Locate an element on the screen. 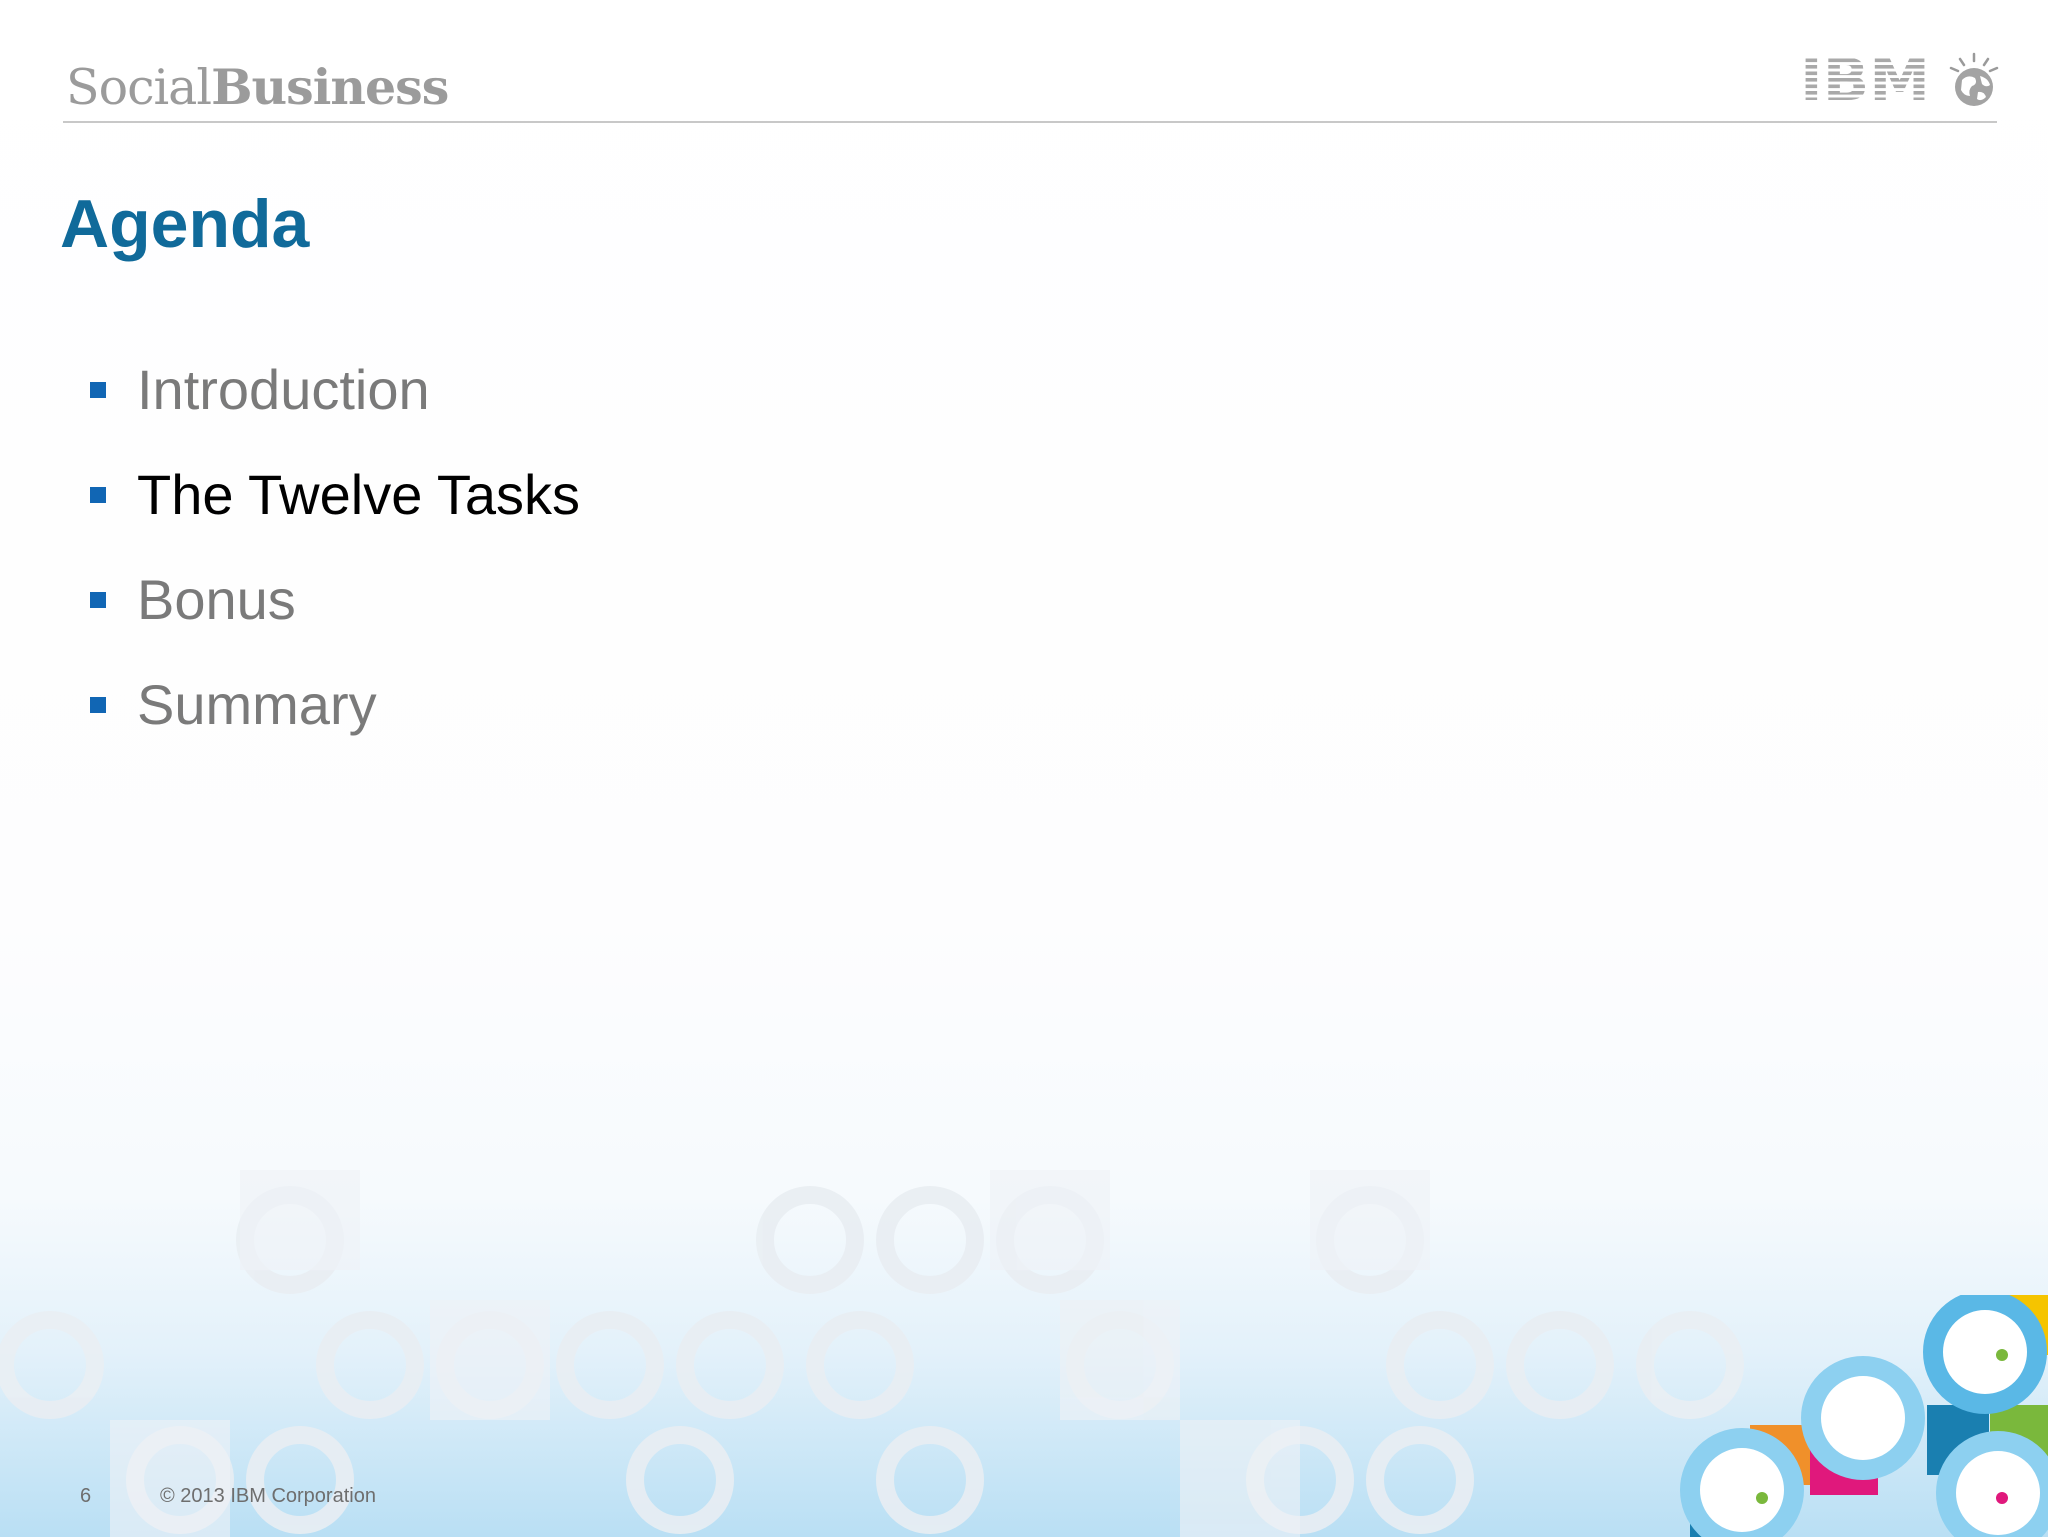 This screenshot has width=2048, height=1537. page-title: Agenda is located at coordinates (185, 224).